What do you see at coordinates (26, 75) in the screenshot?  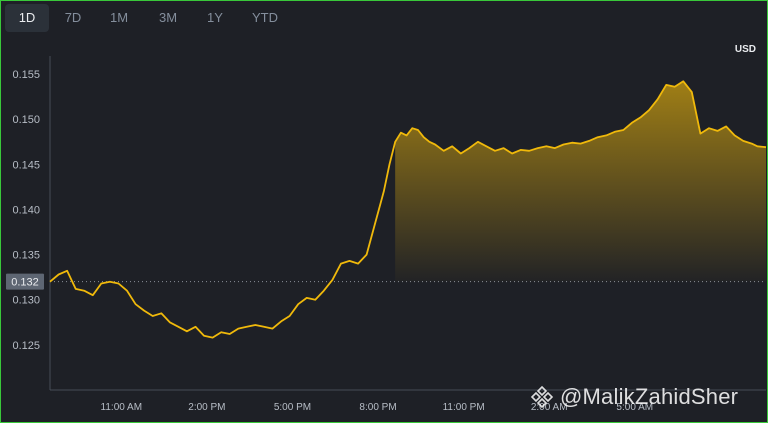 I see `y-tick-label: 0.155` at bounding box center [26, 75].